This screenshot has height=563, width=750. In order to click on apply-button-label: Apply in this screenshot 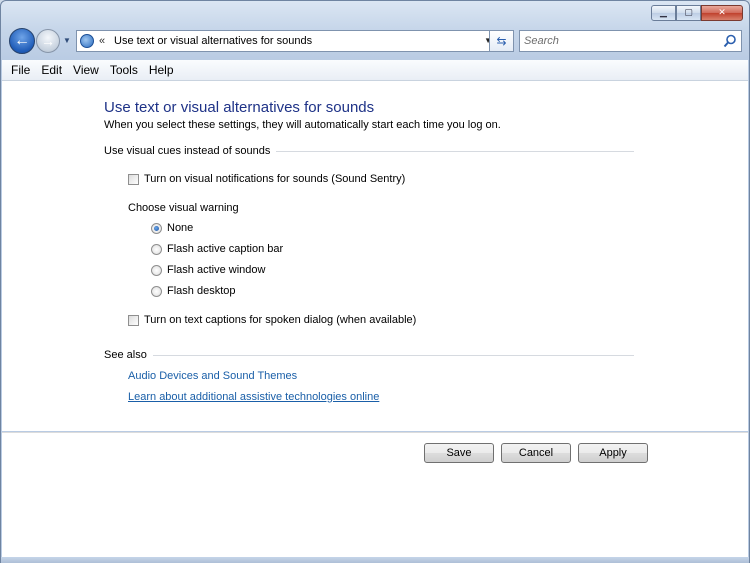, I will do `click(613, 453)`.